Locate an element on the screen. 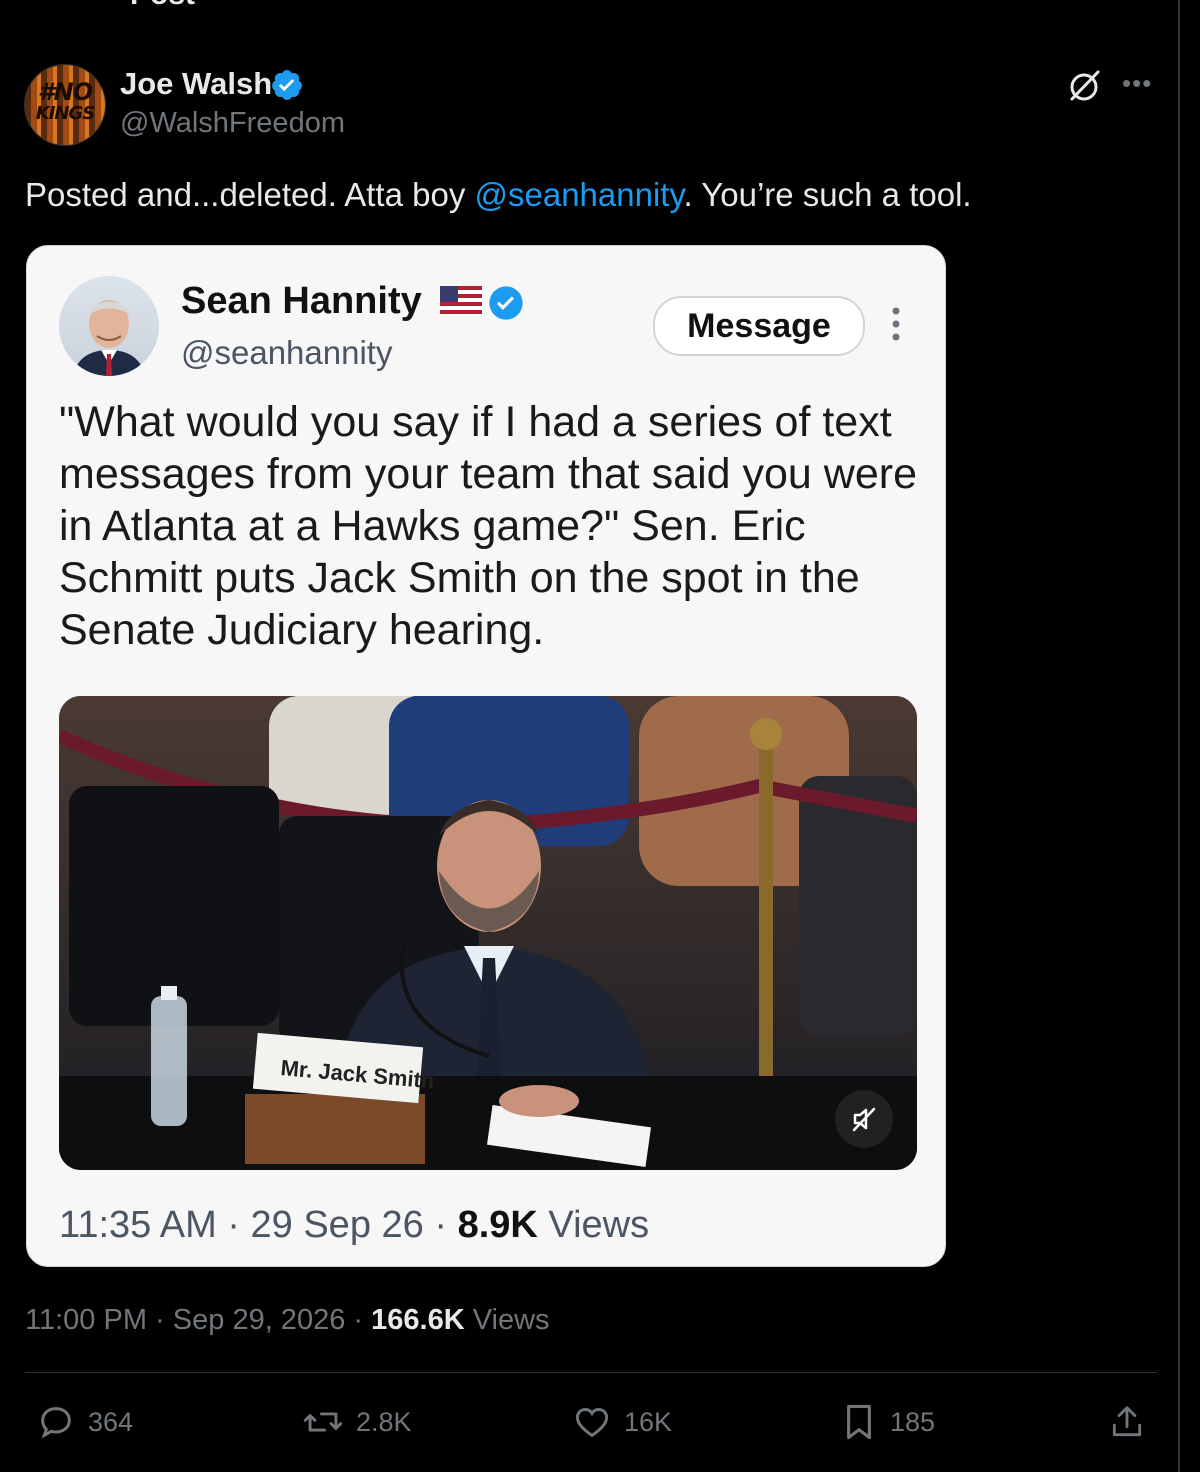 This screenshot has height=1472, width=1200. reply-icon is located at coordinates (56, 1423).